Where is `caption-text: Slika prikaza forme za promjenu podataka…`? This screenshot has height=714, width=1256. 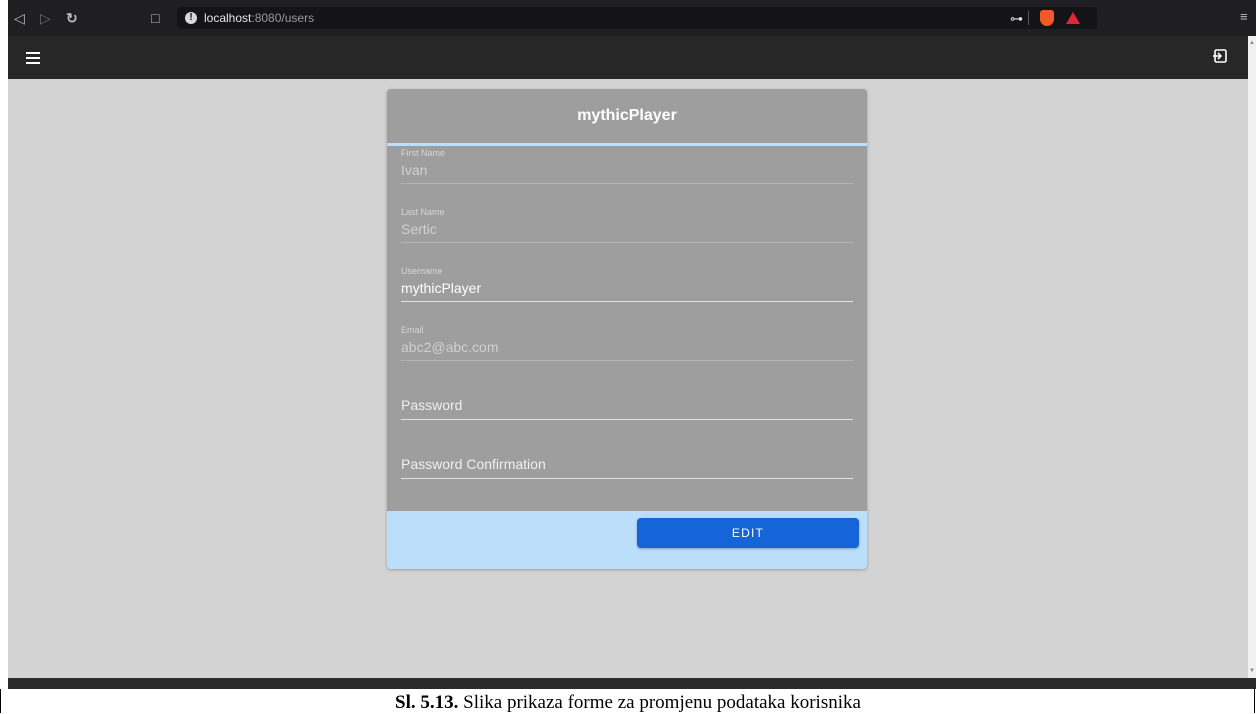
caption-text: Slika prikaza forme za promjenu podataka… is located at coordinates (659, 702).